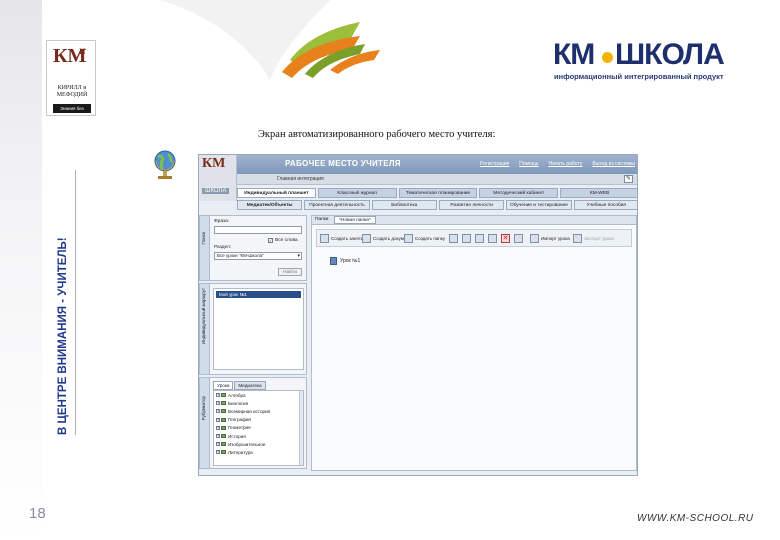  What do you see at coordinates (479, 238) in the screenshot?
I see `paste-icon` at bounding box center [479, 238].